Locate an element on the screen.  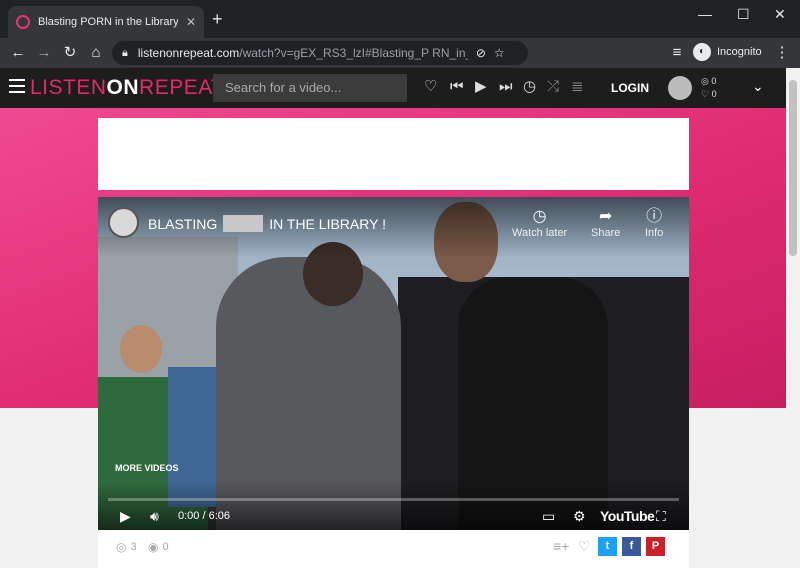
repeat-icon: ◎ is located at coordinates (121, 547).